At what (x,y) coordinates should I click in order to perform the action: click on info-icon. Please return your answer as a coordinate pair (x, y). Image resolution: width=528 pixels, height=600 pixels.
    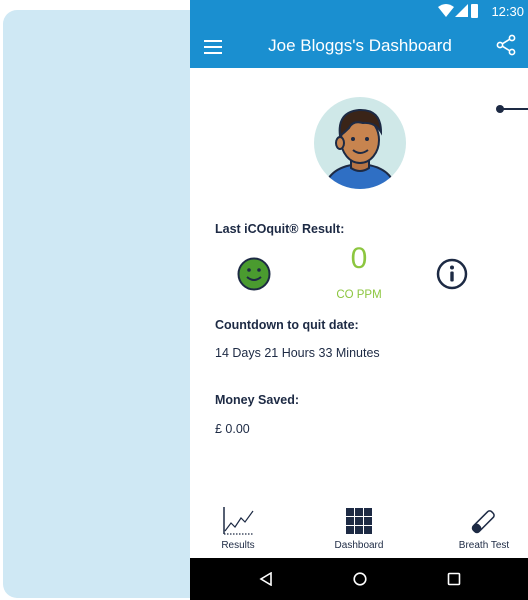
    Looking at the image, I should click on (452, 274).